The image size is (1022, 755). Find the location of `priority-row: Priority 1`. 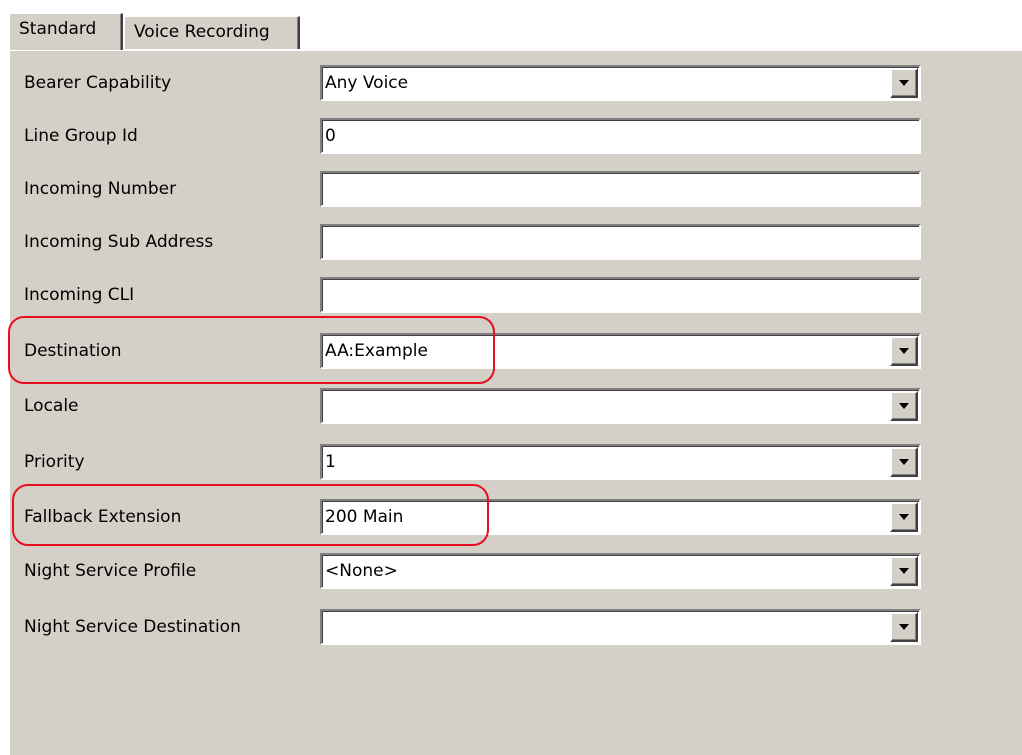

priority-row: Priority 1 is located at coordinates (516, 462).